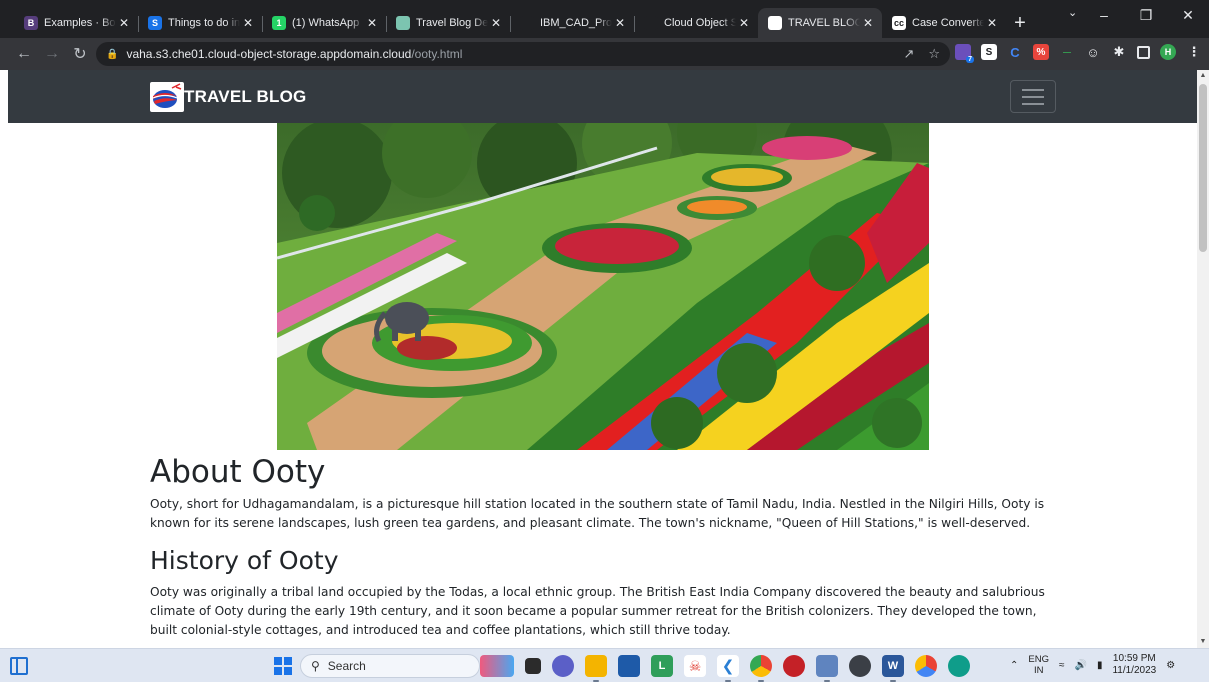 Image resolution: width=1209 pixels, height=682 pixels. What do you see at coordinates (1143, 52) in the screenshot?
I see `side-panel-icon` at bounding box center [1143, 52].